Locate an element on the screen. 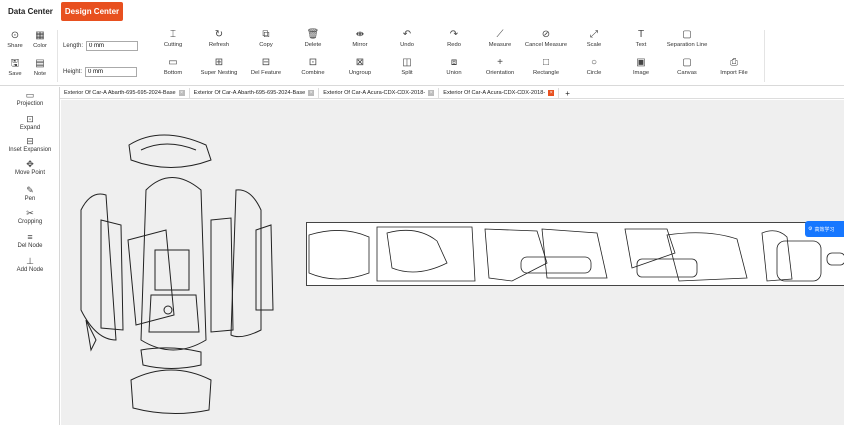 Image resolution: width=844 pixels, height=425 pixels. add-node-icon: ⊥ is located at coordinates (30, 261).